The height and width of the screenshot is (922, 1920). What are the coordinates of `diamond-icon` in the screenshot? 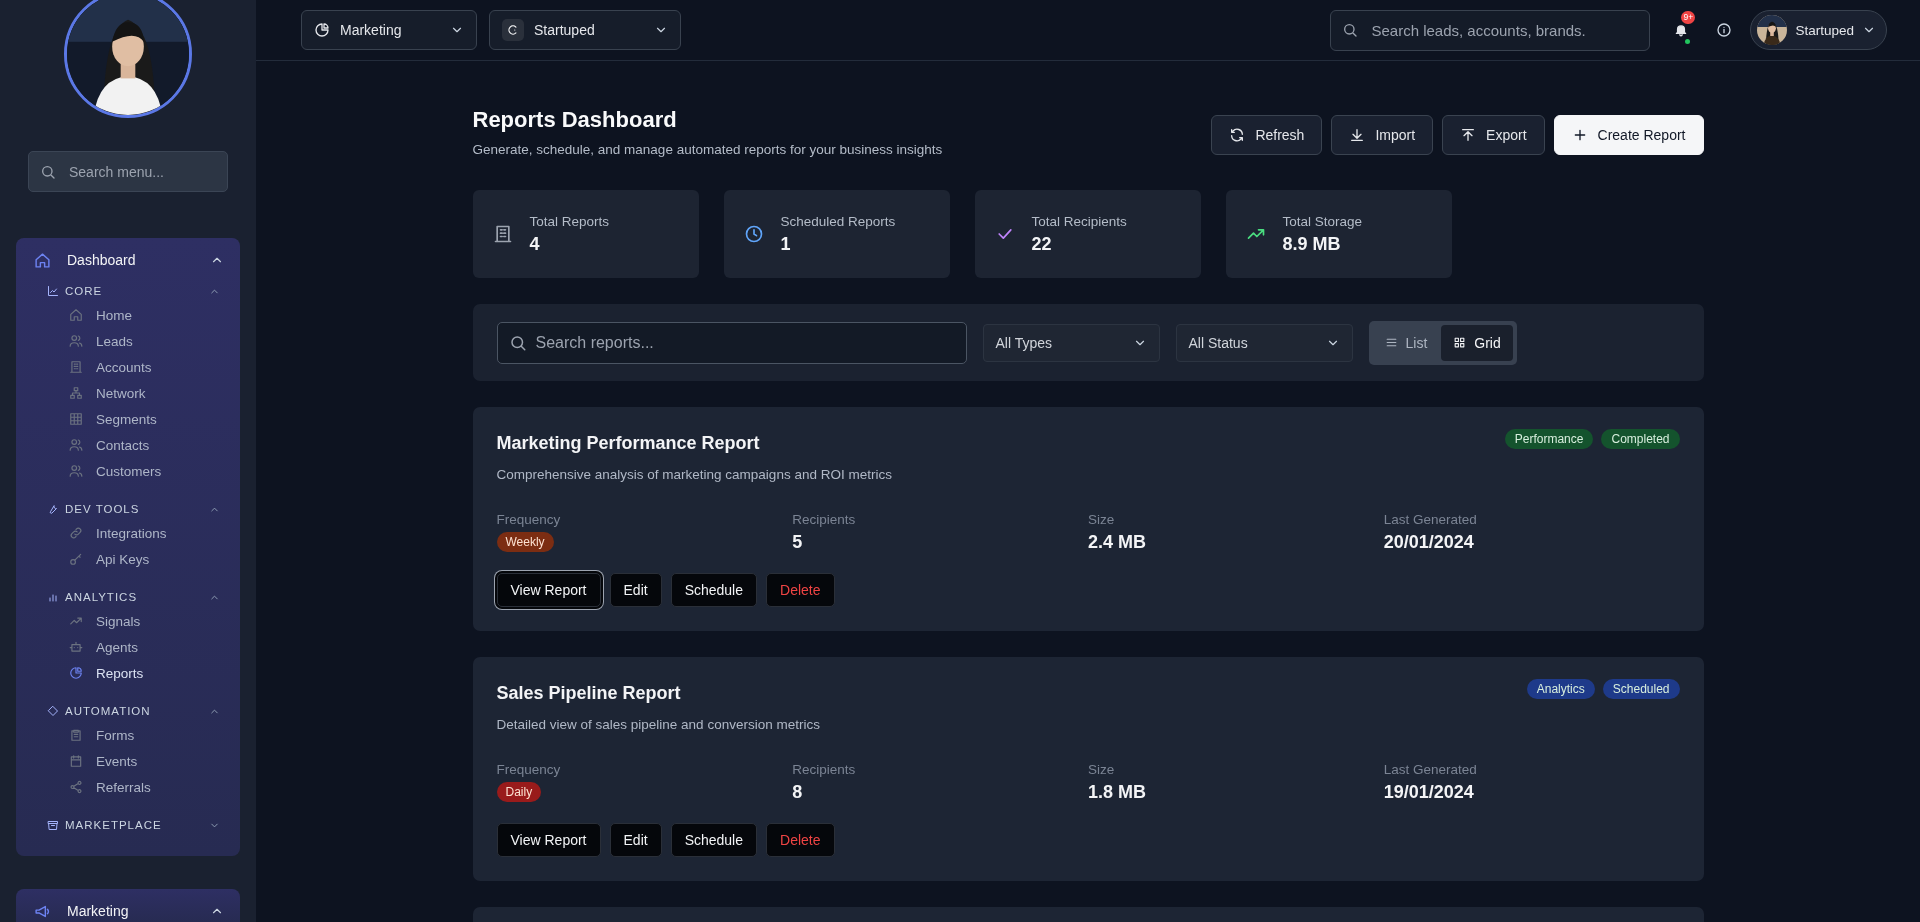 It's located at (53, 711).